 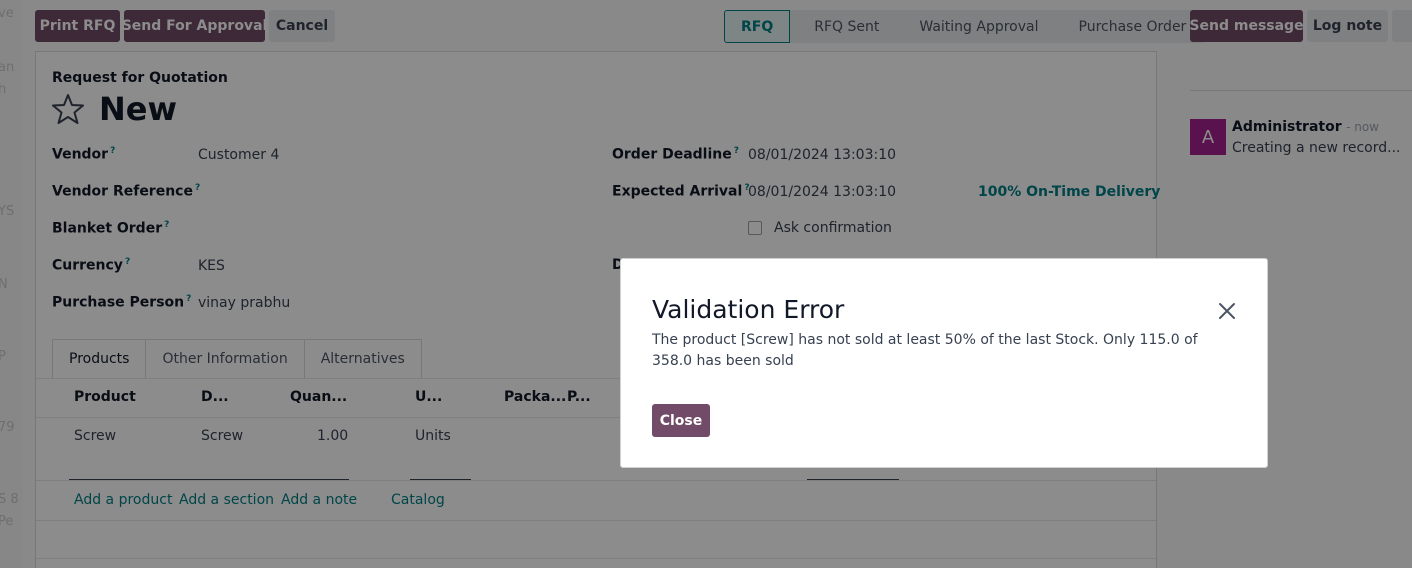 What do you see at coordinates (748, 309) in the screenshot?
I see `dialog-title: Validation Error` at bounding box center [748, 309].